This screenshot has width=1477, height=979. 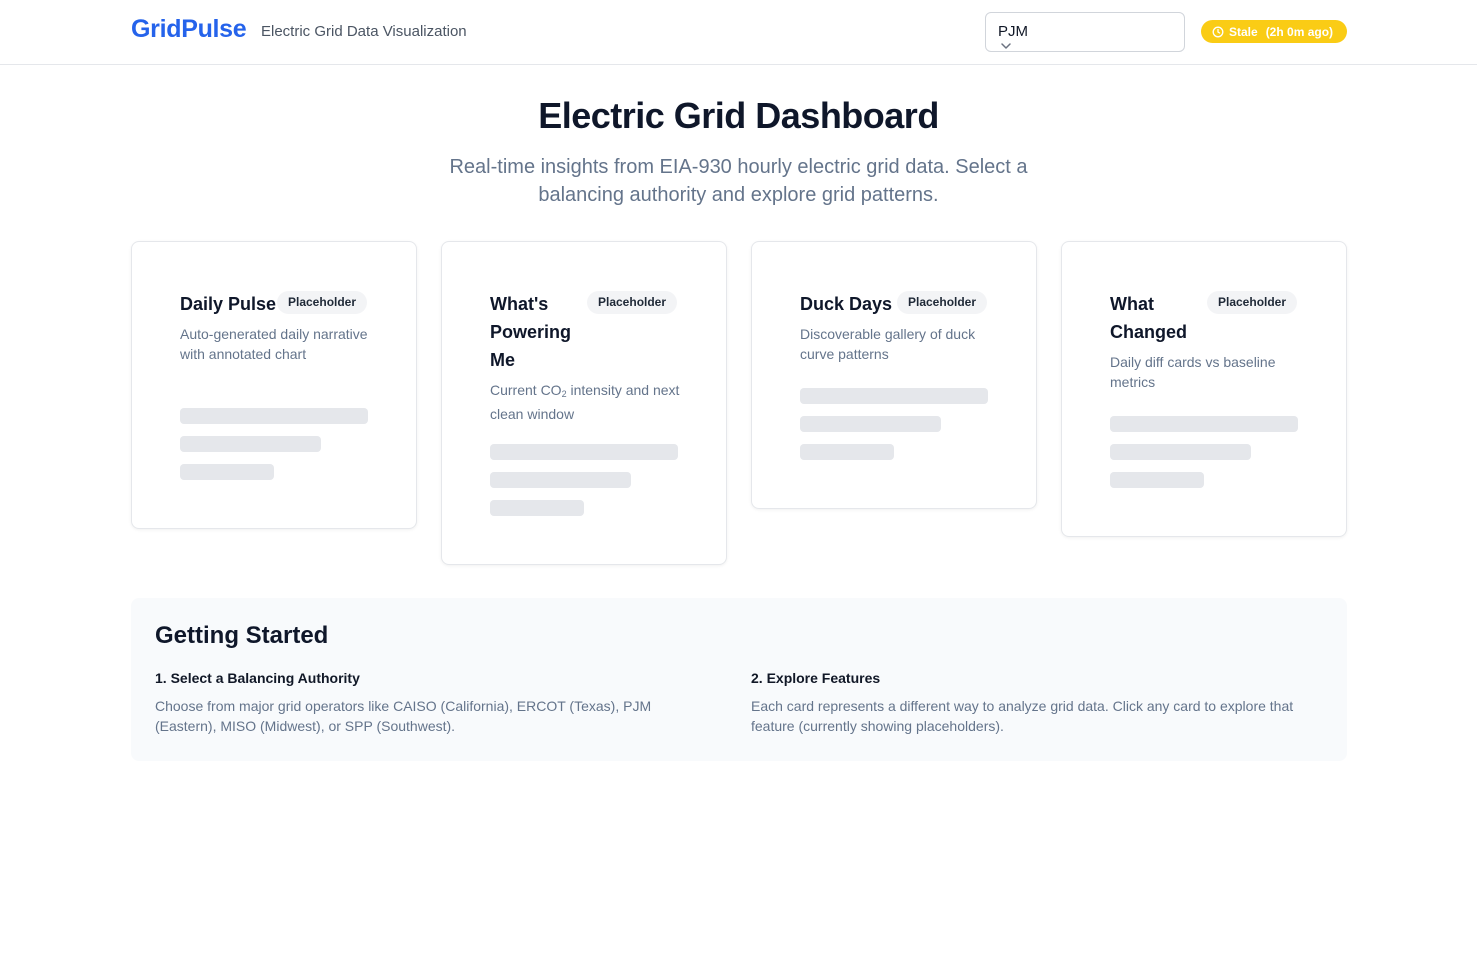 What do you see at coordinates (1085, 32) in the screenshot?
I see `balancing-authority-select: PJM` at bounding box center [1085, 32].